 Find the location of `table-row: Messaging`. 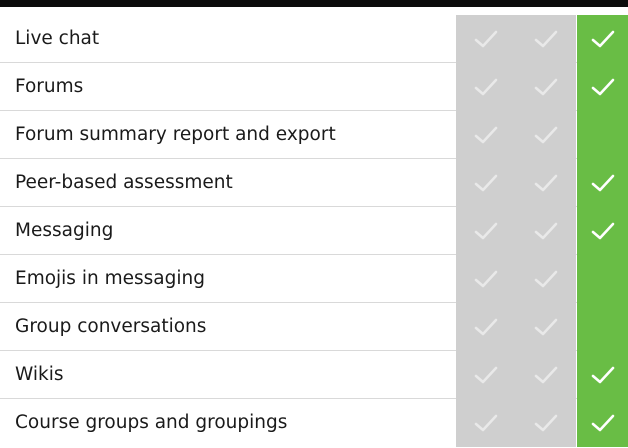

table-row: Messaging is located at coordinates (314, 231).